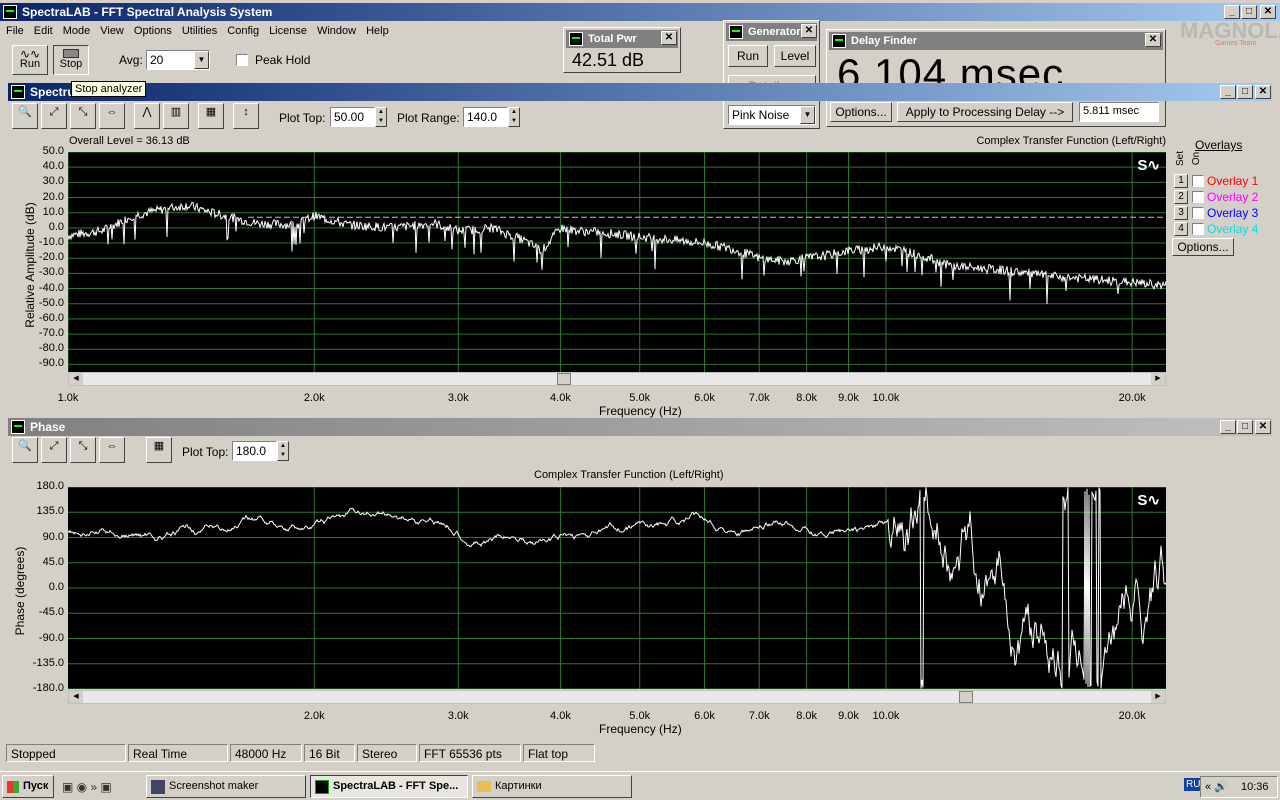 The image size is (1280, 800). I want to click on overlay-set-button: 1, so click(1181, 181).